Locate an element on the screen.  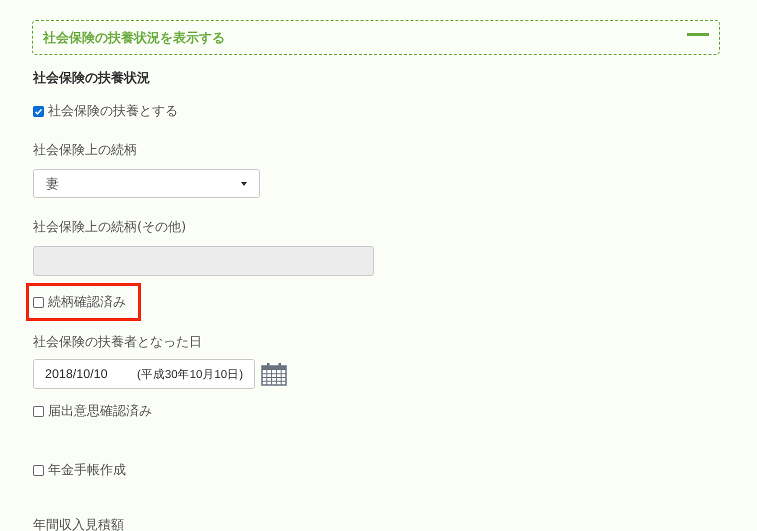
checkbox-label: 社会保険の扶養とする is located at coordinates (113, 111).